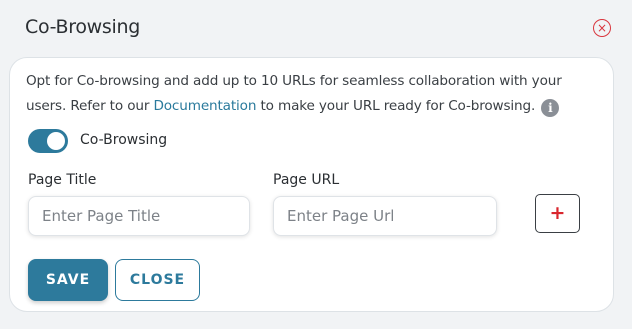 Image resolution: width=632 pixels, height=329 pixels. Describe the element at coordinates (56, 141) in the screenshot. I see `toggle-knob` at that location.